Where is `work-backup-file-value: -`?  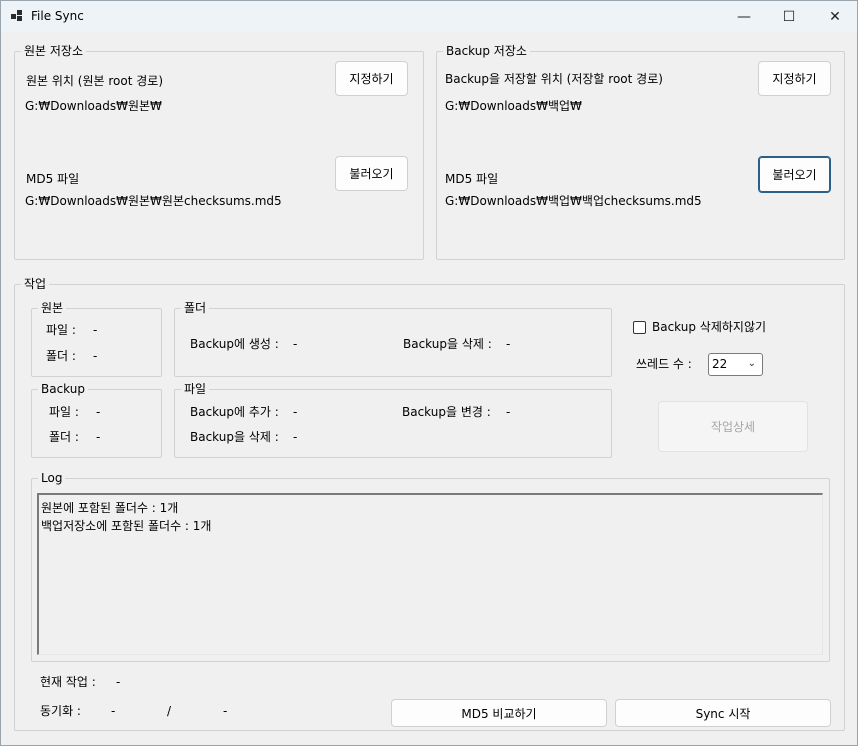 work-backup-file-value: - is located at coordinates (98, 412).